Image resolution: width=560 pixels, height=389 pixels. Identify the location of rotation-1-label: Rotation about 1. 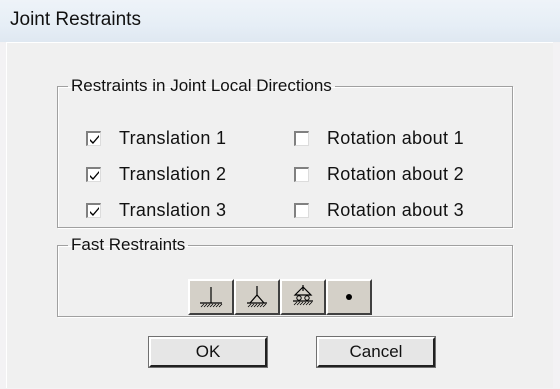
(395, 138).